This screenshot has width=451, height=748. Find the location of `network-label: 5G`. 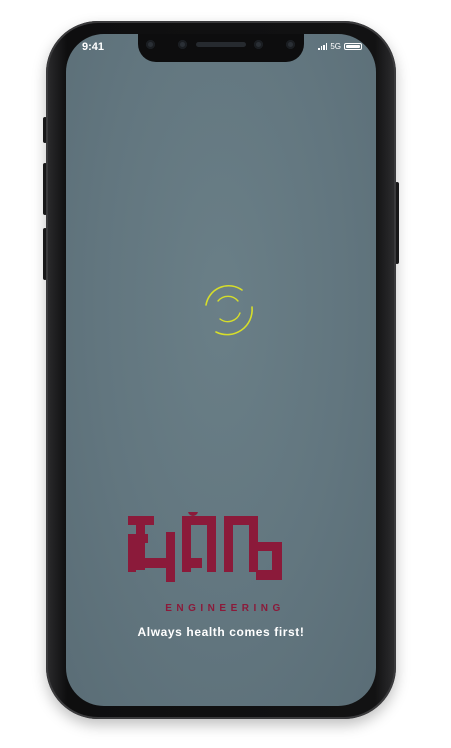

network-label: 5G is located at coordinates (335, 46).